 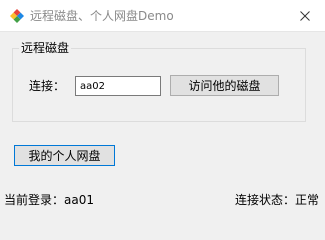 I want to click on title-bar: 远程磁盘、个人网盘Demo, so click(x=162, y=16).